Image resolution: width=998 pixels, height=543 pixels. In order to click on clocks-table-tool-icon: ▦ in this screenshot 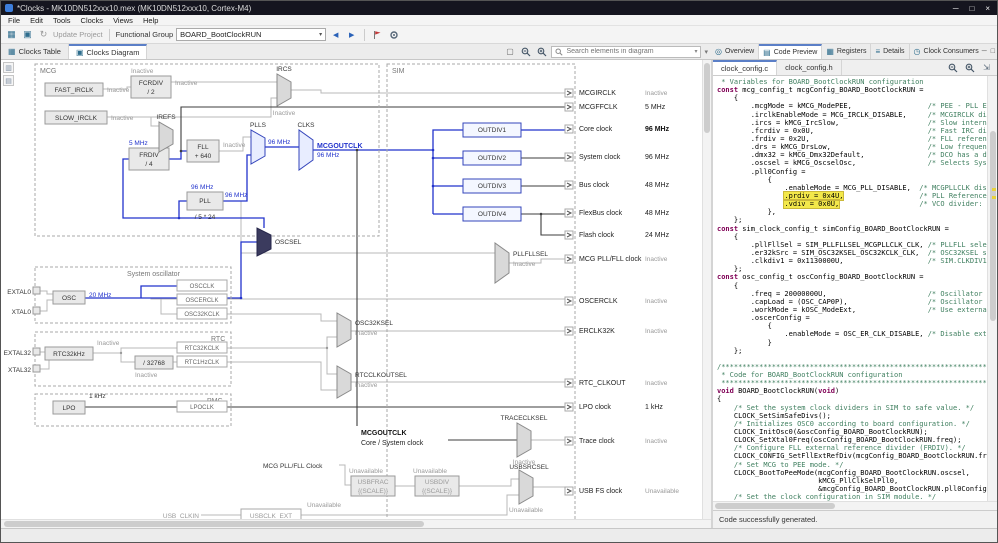, I will do `click(11, 34)`.